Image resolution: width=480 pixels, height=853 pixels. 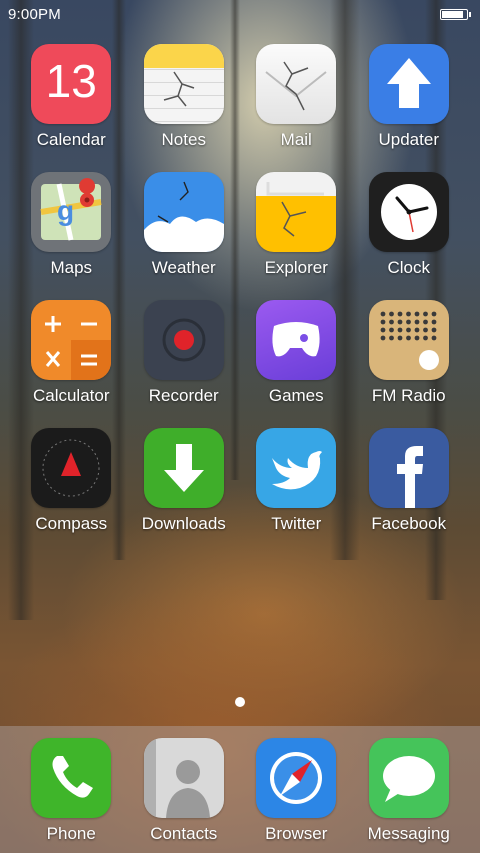 I want to click on games-icon, so click(x=296, y=340).